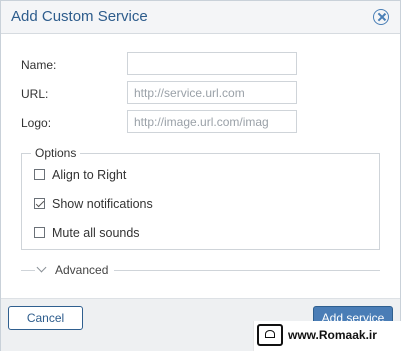  I want to click on options-legend: Options, so click(56, 153).